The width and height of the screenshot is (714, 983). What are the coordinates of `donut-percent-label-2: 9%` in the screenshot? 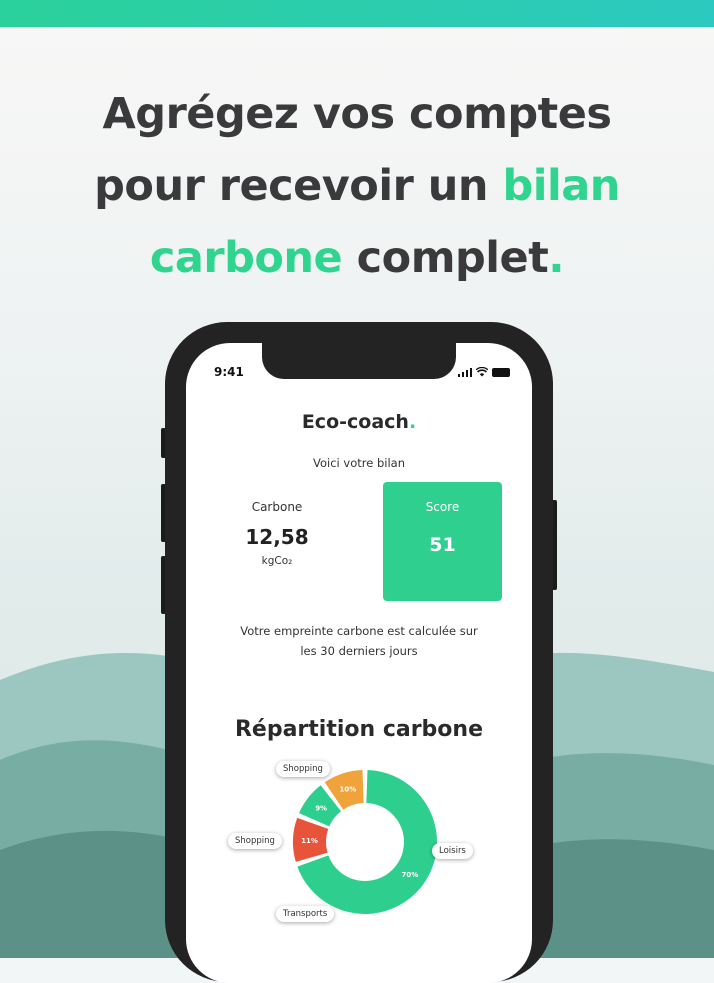 It's located at (321, 808).